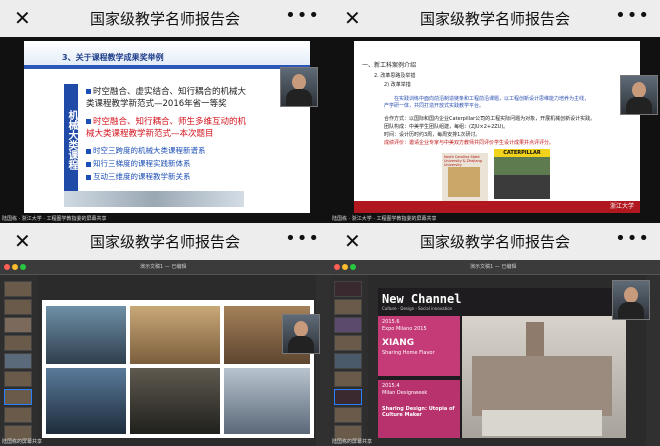  Describe the element at coordinates (417, 308) in the screenshot. I see `slide-subtitle: Culture · Design · Social innovation` at that location.